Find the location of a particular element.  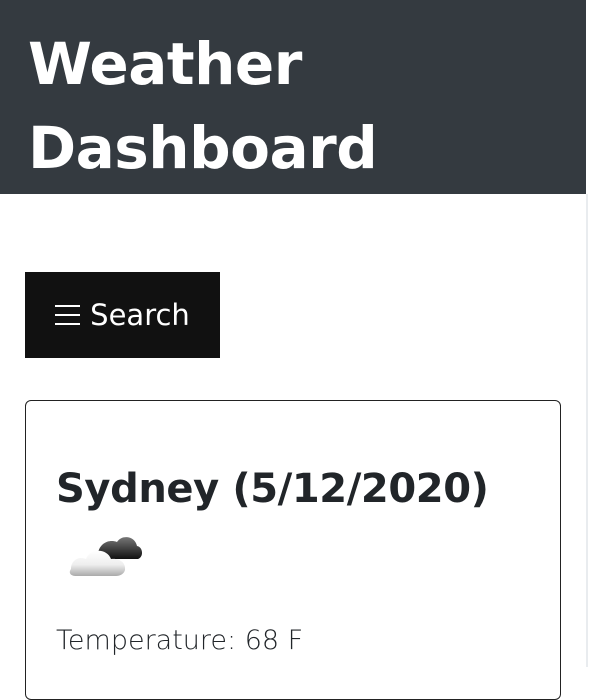

page-title: Weather Dashboard is located at coordinates (203, 106).